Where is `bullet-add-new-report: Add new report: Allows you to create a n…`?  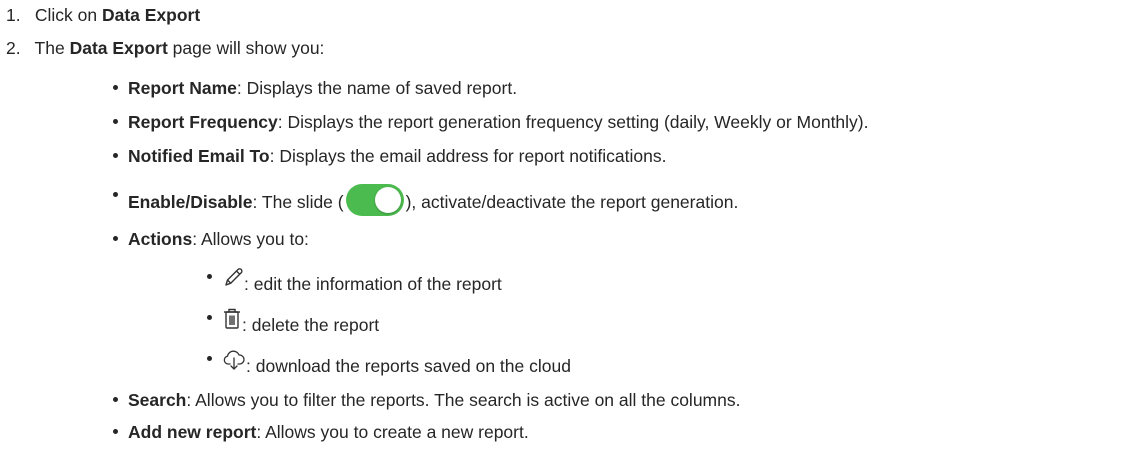
bullet-add-new-report: Add new report: Allows you to create a n… is located at coordinates (321, 432).